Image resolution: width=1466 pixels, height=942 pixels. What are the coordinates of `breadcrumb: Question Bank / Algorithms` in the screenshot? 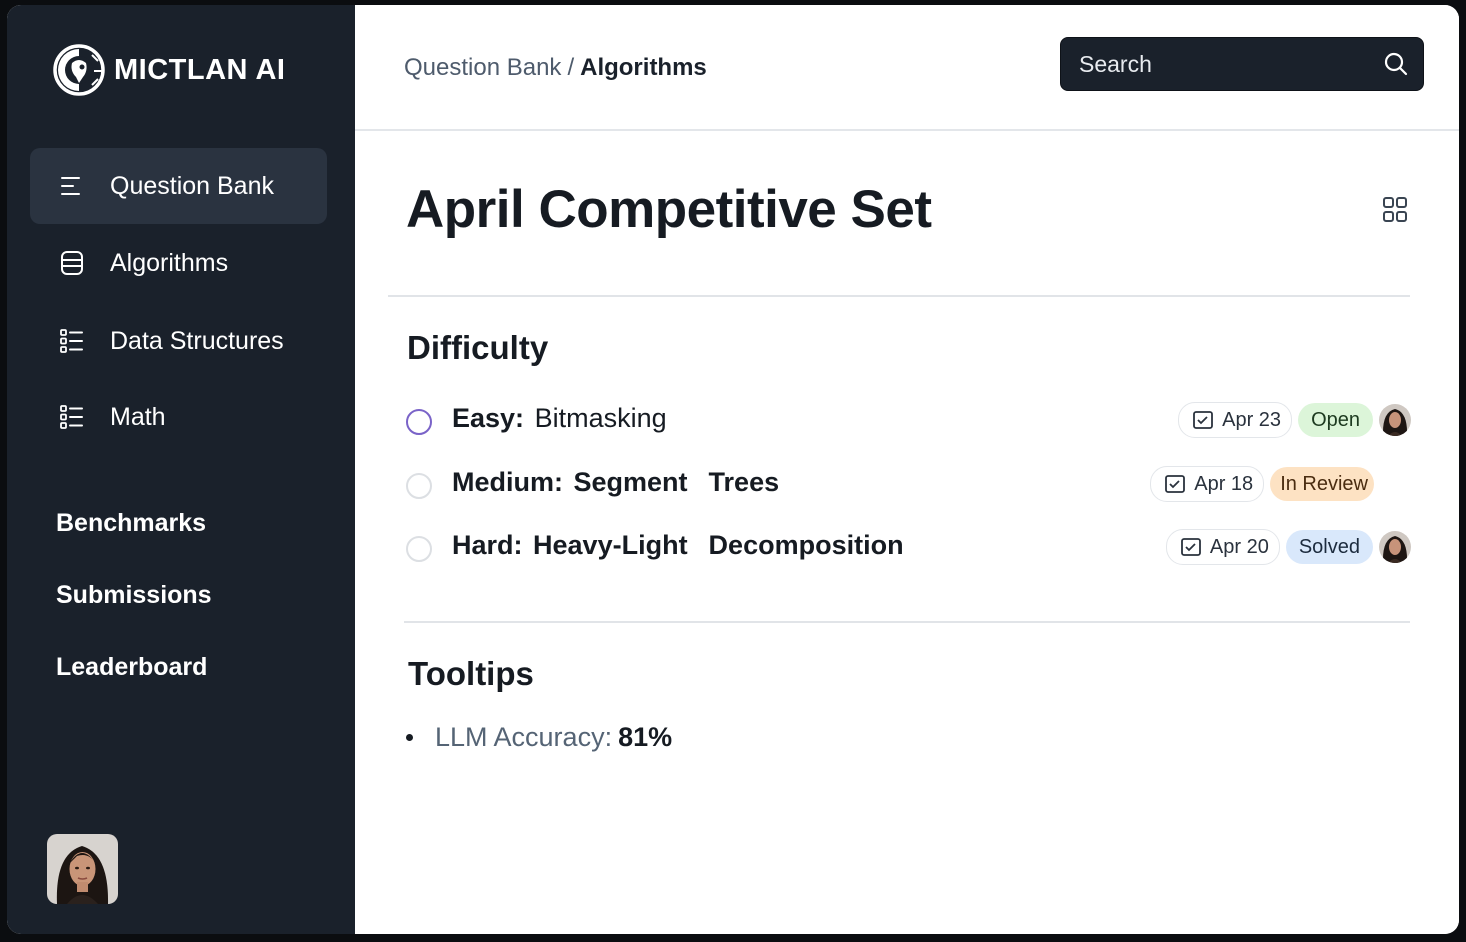 It's located at (555, 68).